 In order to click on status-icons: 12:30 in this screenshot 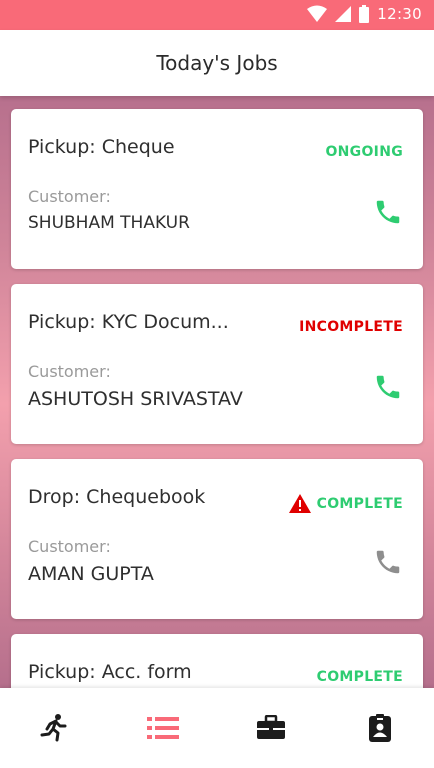, I will do `click(364, 14)`.